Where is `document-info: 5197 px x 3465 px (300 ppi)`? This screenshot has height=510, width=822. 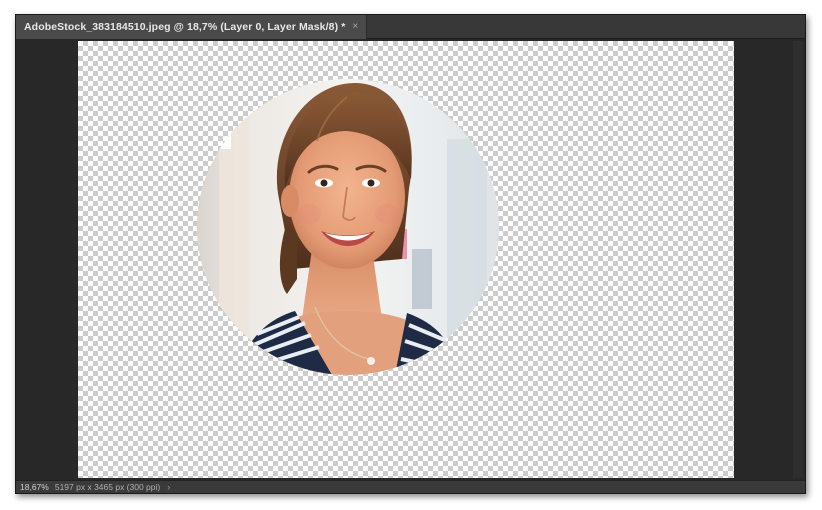
document-info: 5197 px x 3465 px (300 ppi) is located at coordinates (107, 487).